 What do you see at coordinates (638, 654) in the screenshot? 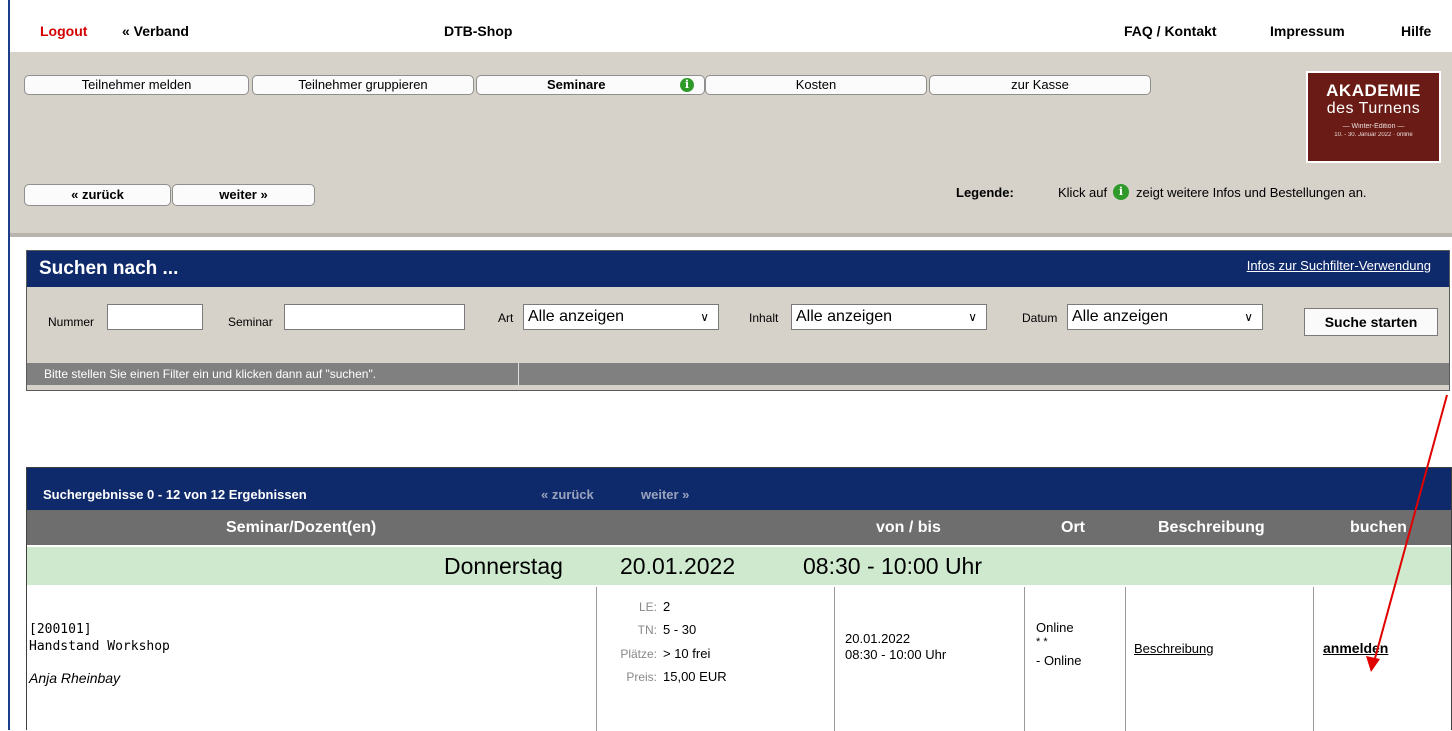
I see `plaetze-label: Plätze:` at bounding box center [638, 654].